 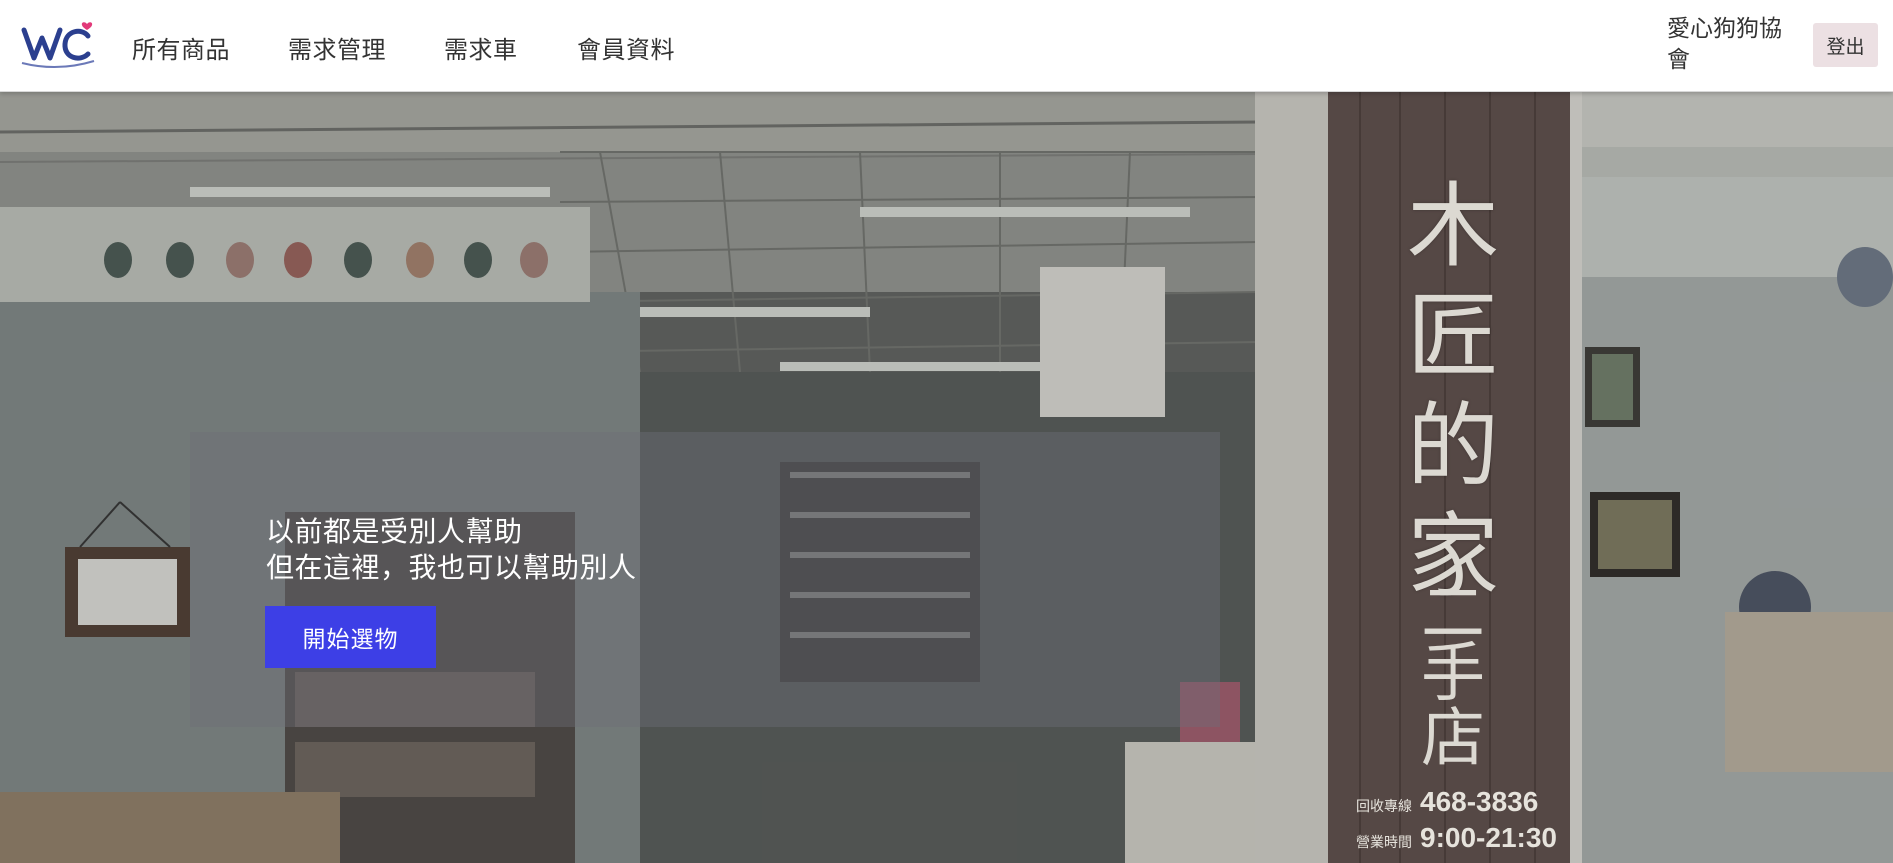 I want to click on brand-logo, so click(x=57, y=44).